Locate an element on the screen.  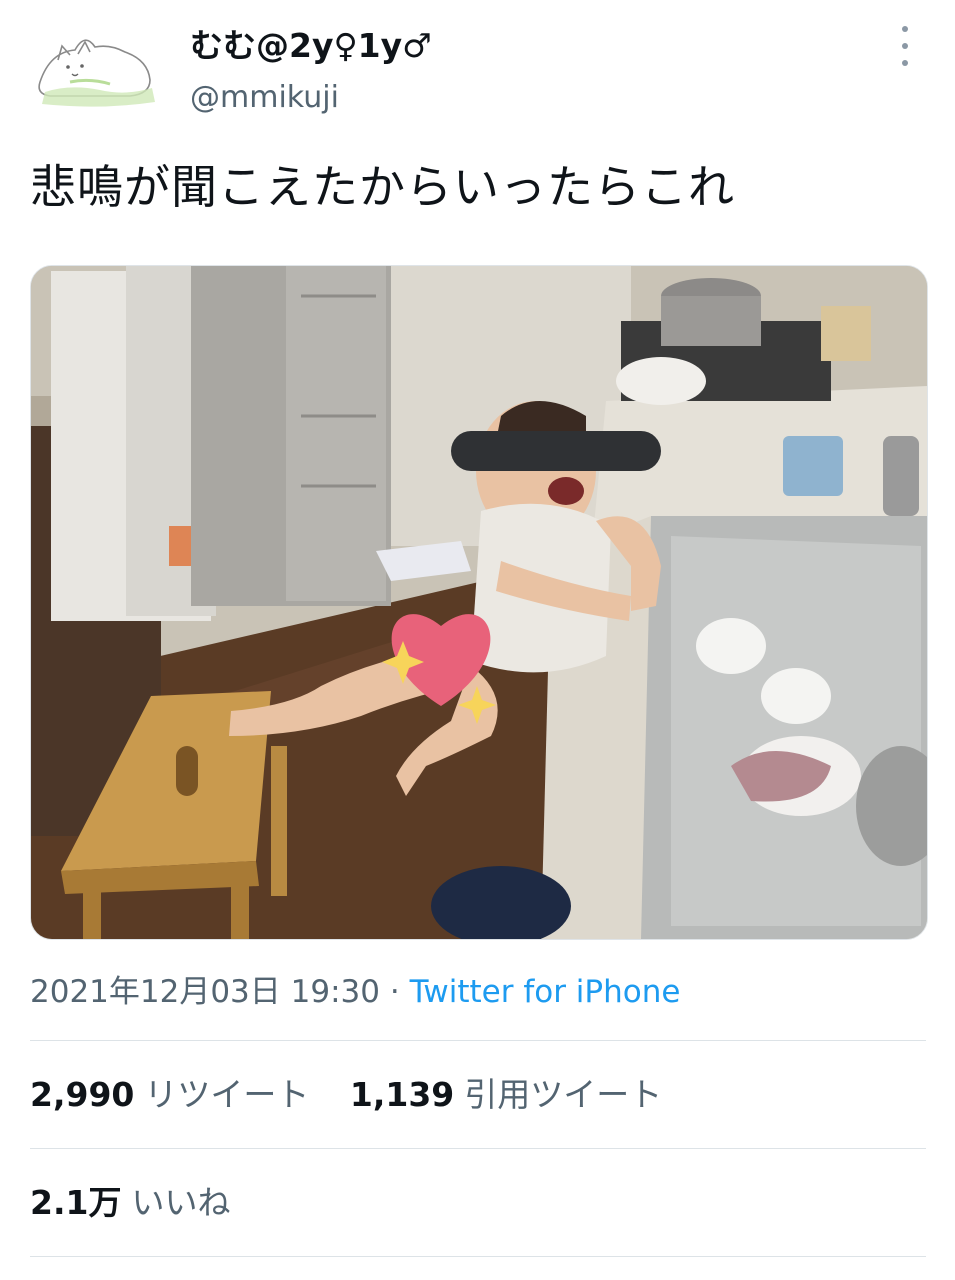
retweets-label: リツイート is located at coordinates (227, 1094).